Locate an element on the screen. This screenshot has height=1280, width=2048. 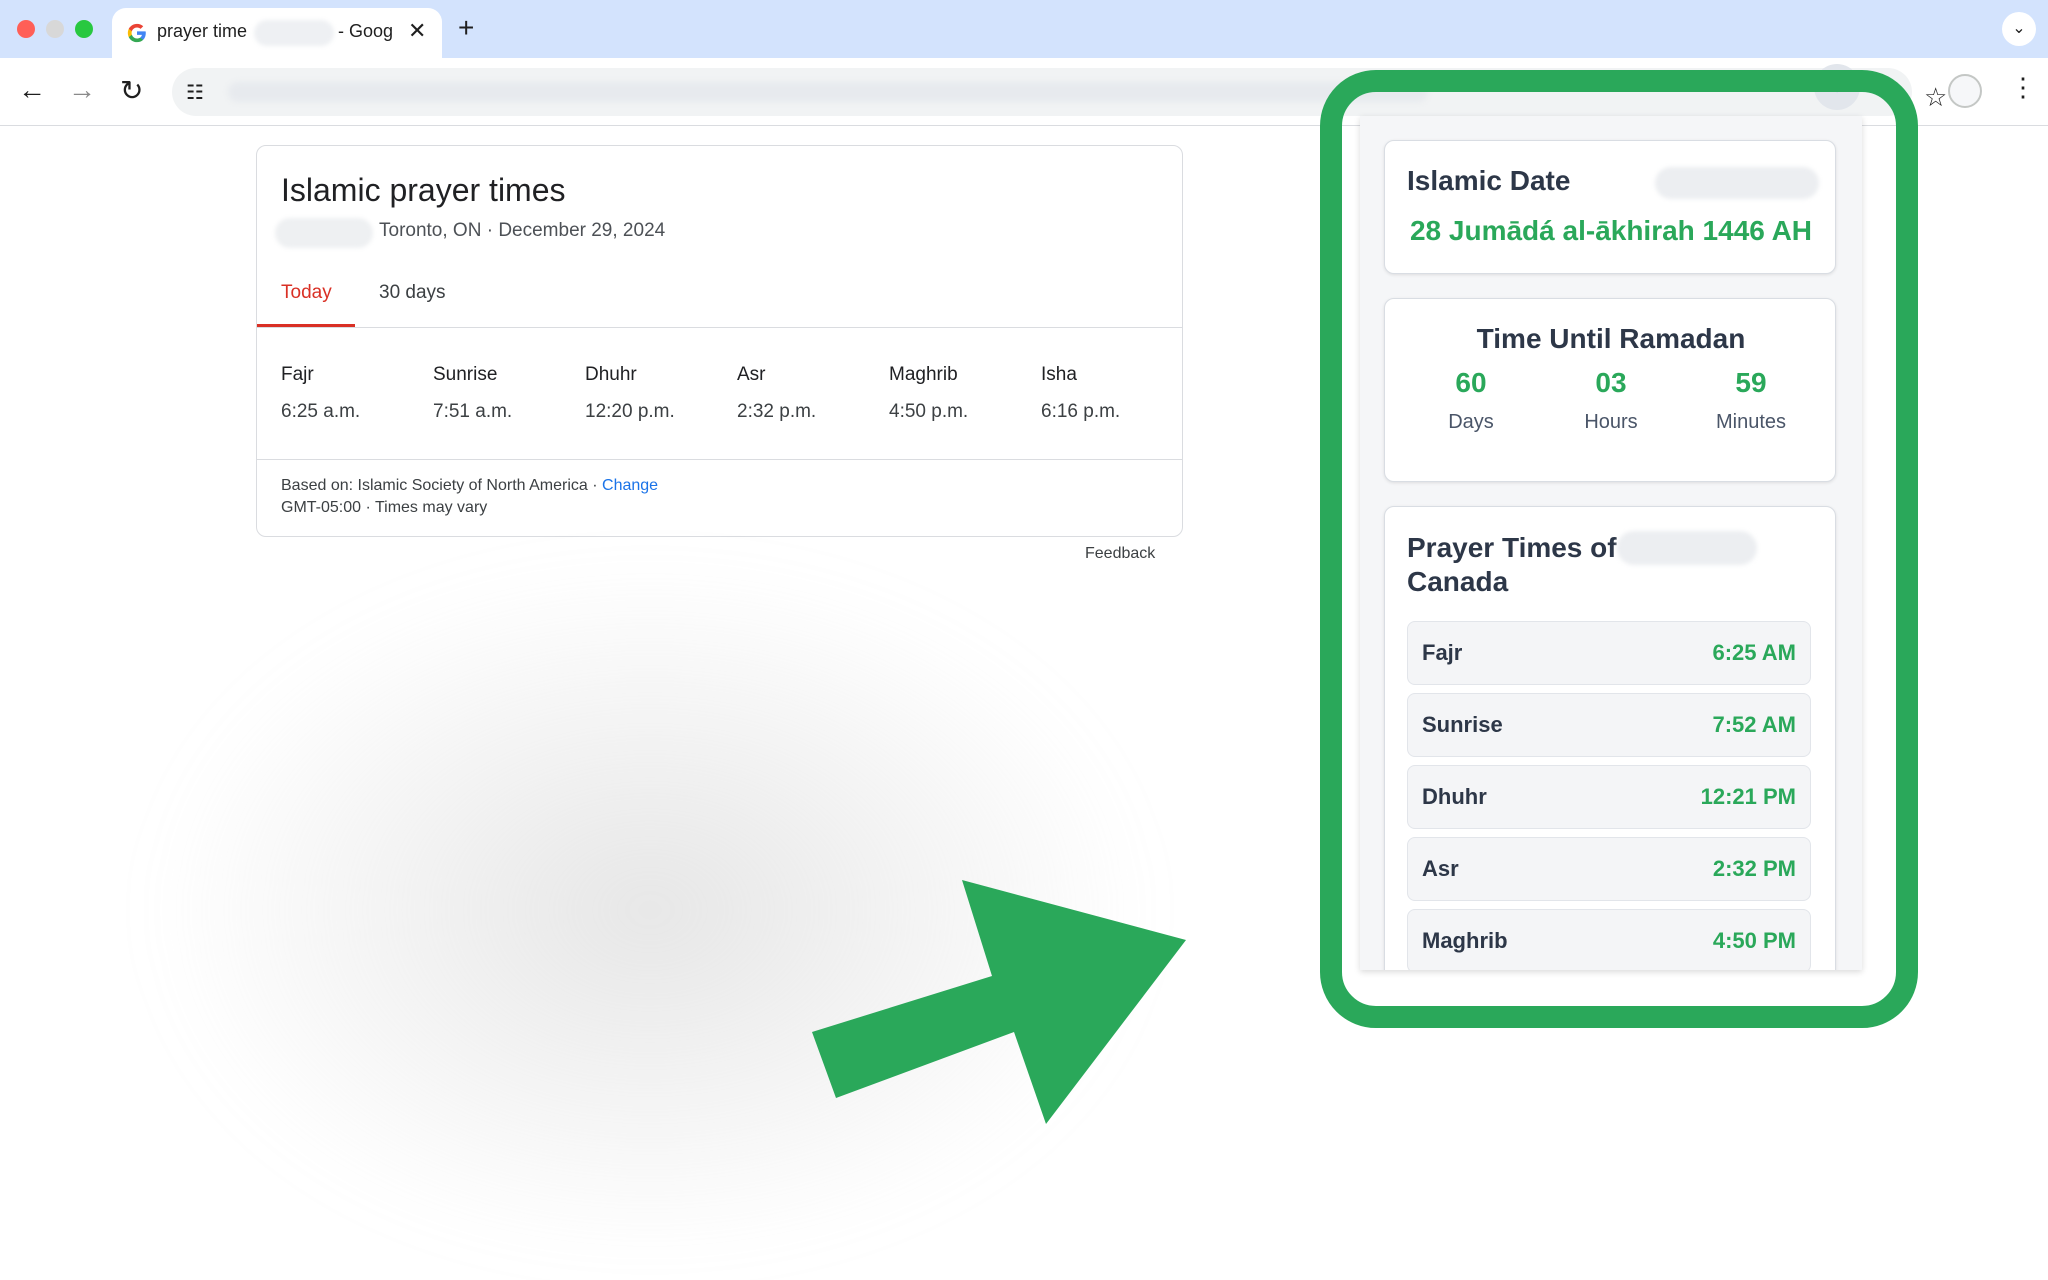
tab-title: prayer time is located at coordinates (202, 31).